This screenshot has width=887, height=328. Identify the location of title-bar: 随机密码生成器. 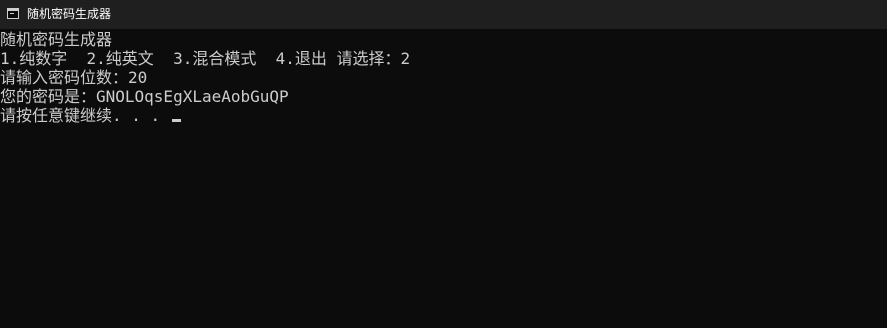
(443, 14).